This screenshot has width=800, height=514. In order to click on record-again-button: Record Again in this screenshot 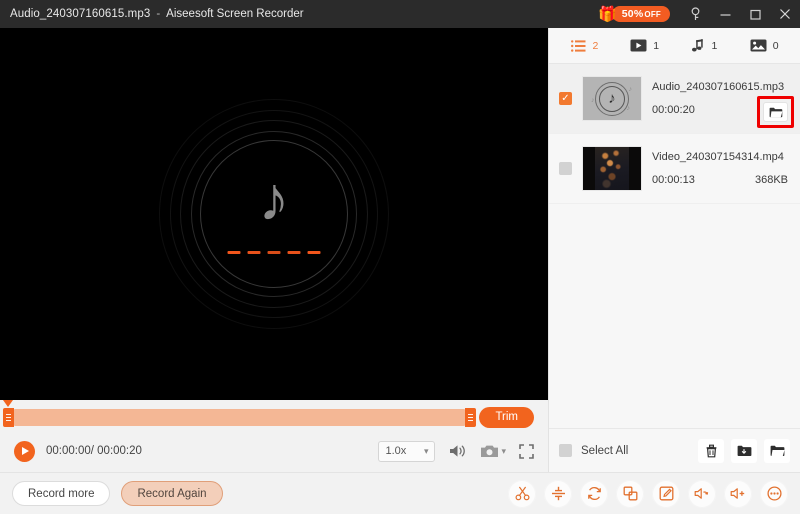, I will do `click(172, 493)`.